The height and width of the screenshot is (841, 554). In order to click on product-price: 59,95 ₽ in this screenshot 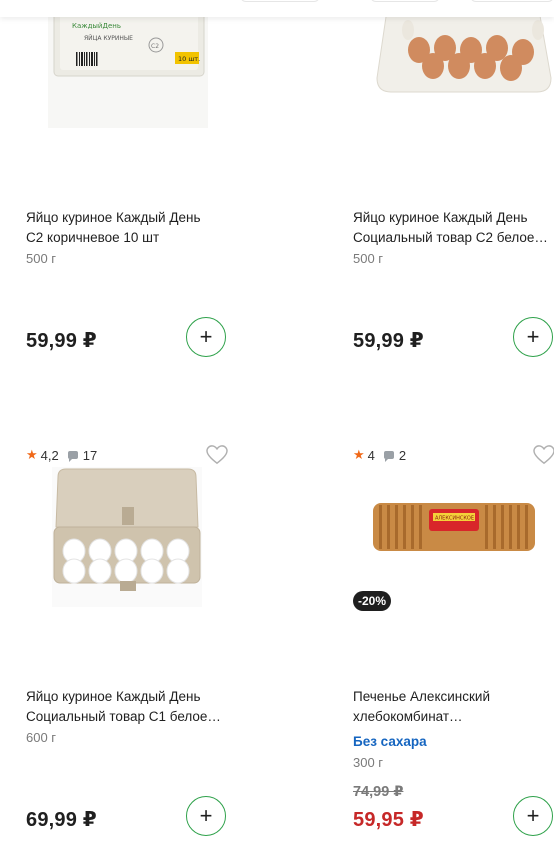, I will do `click(388, 820)`.